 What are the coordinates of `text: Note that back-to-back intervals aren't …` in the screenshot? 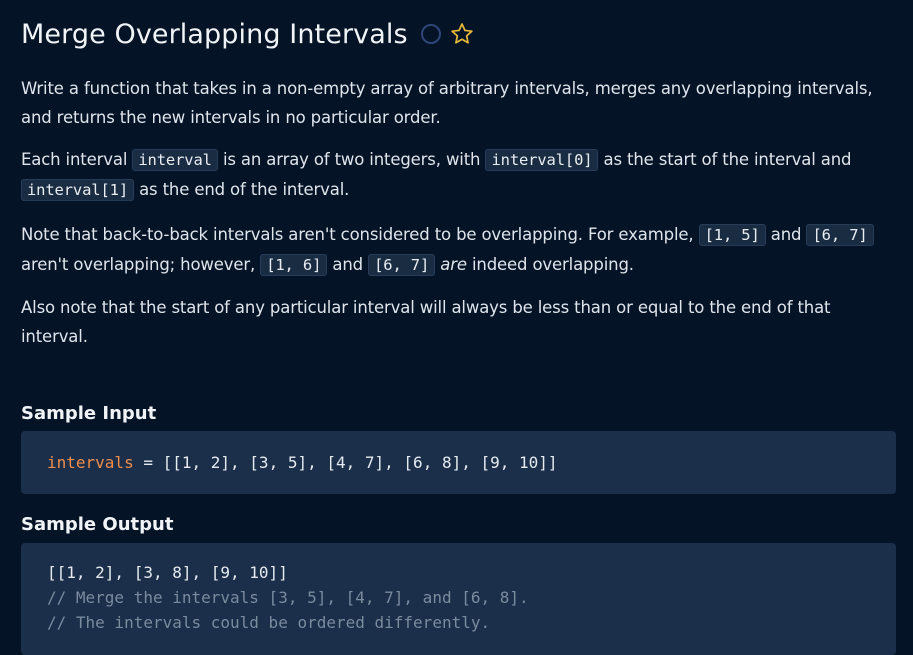 It's located at (360, 234).